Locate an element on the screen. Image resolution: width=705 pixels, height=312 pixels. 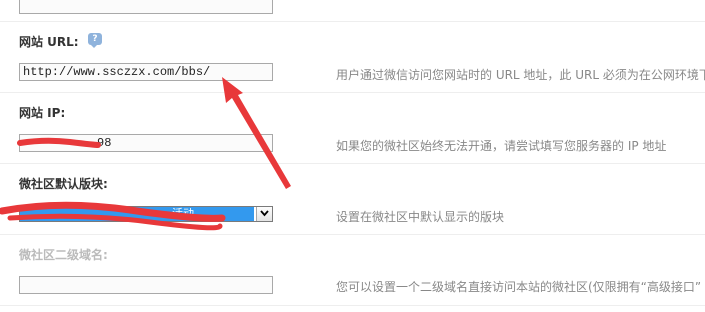
default-board-select: 活动 is located at coordinates (146, 214).